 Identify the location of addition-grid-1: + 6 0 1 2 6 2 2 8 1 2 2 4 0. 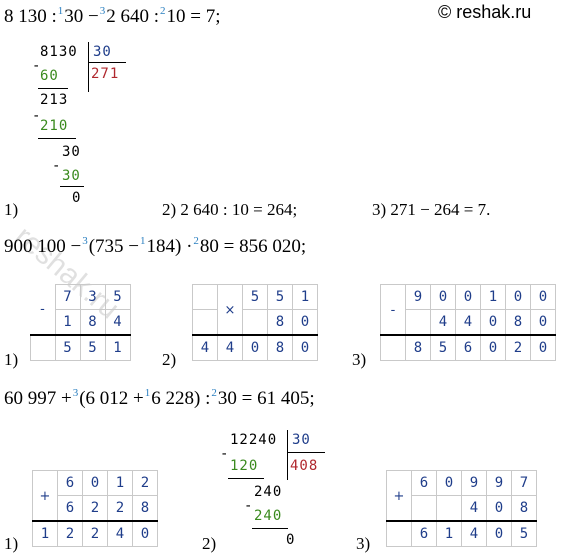
(95, 508).